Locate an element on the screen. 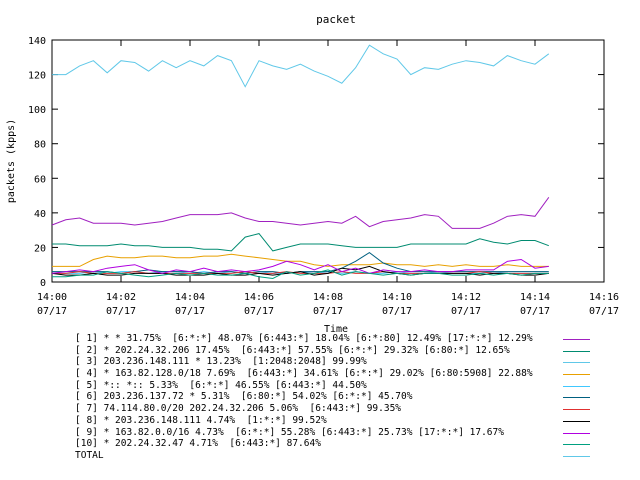 The width and height of the screenshot is (640, 480). x-tick-time-label: 14:14 is located at coordinates (535, 297).